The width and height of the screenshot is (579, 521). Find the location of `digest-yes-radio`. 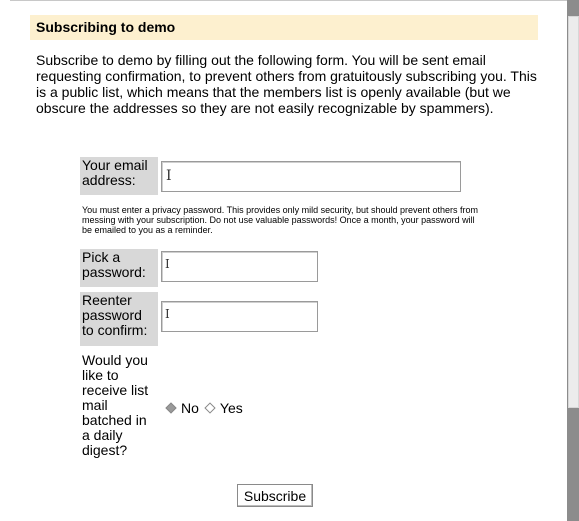

digest-yes-radio is located at coordinates (210, 408).